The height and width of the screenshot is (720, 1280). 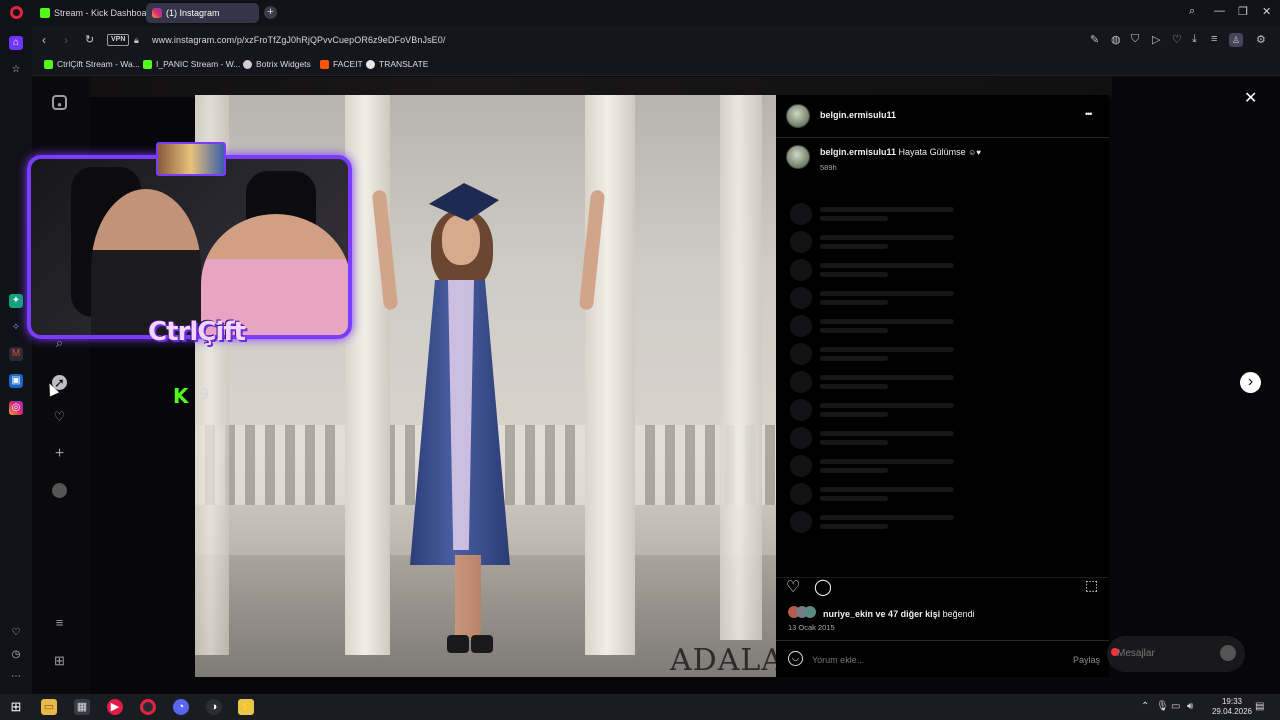 I want to click on vpn-badge: VPN, so click(x=118, y=40).